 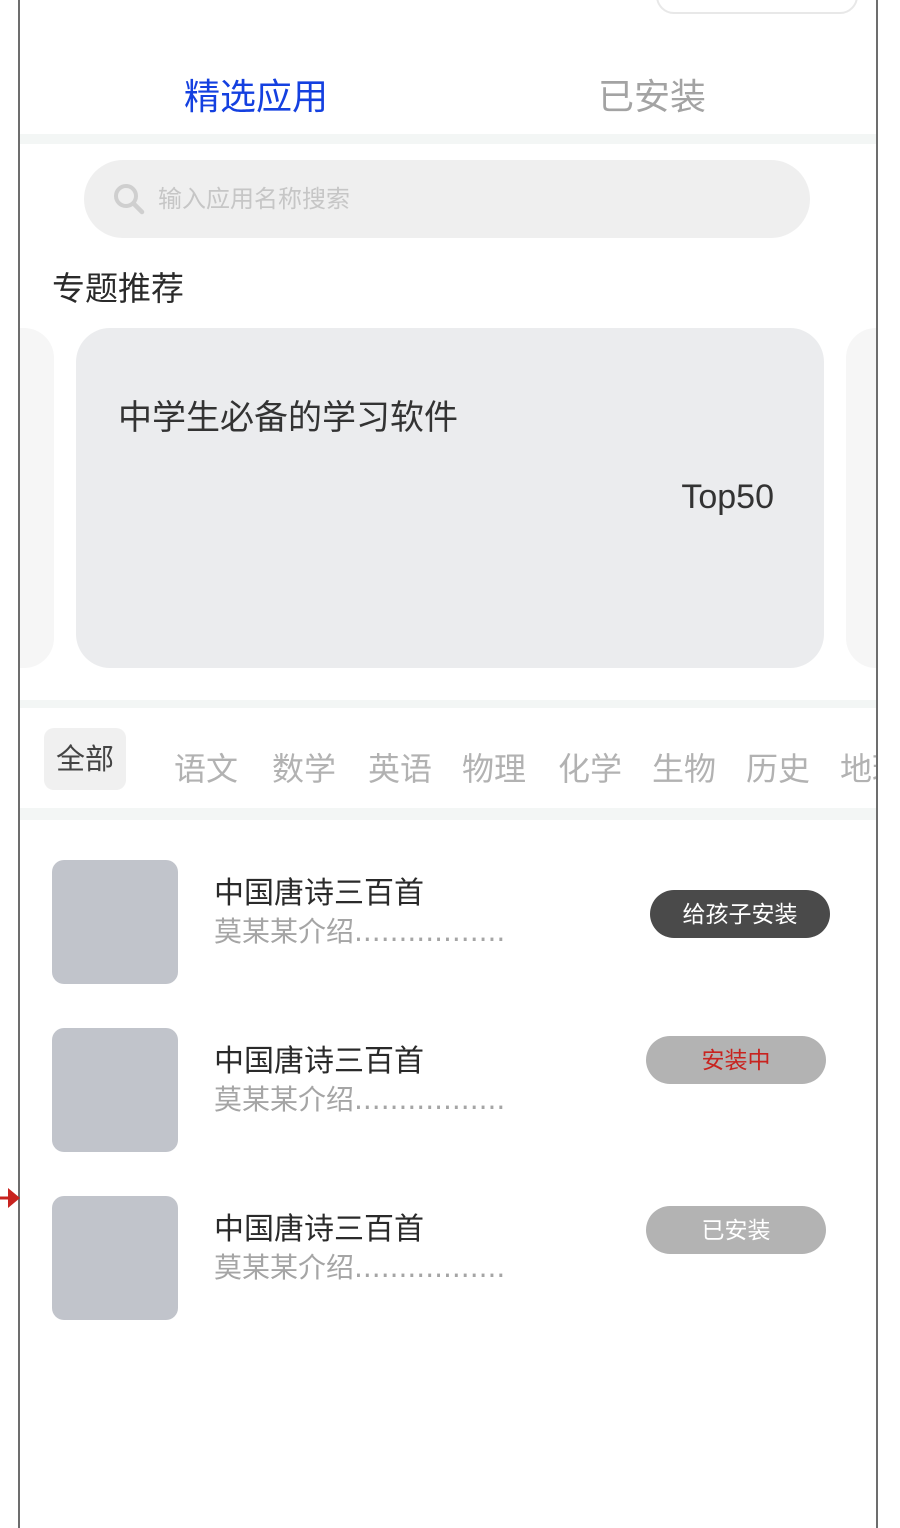 I want to click on tab-bar: 精选应用 已安装, so click(x=448, y=96).